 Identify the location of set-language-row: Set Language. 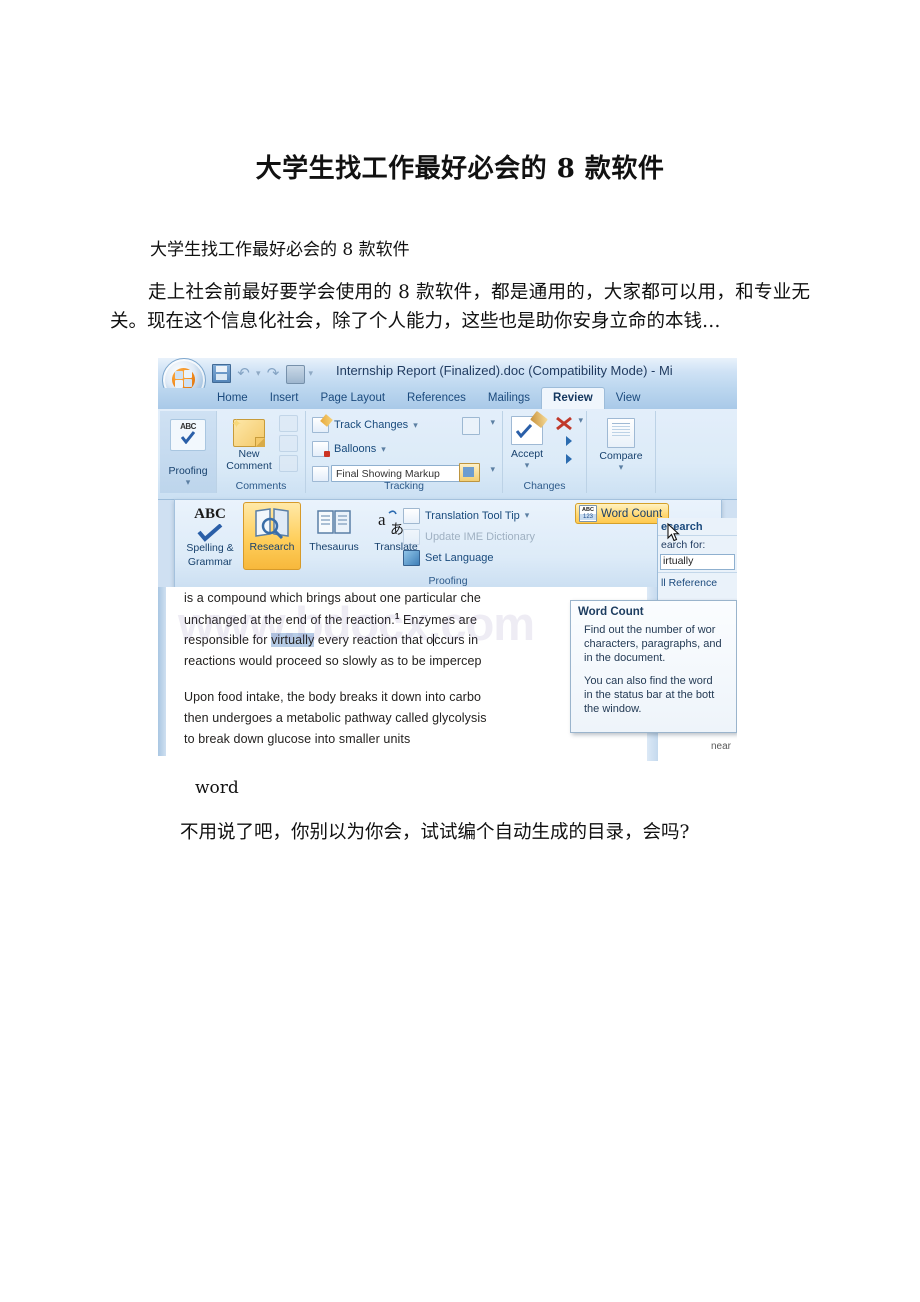
(493, 557).